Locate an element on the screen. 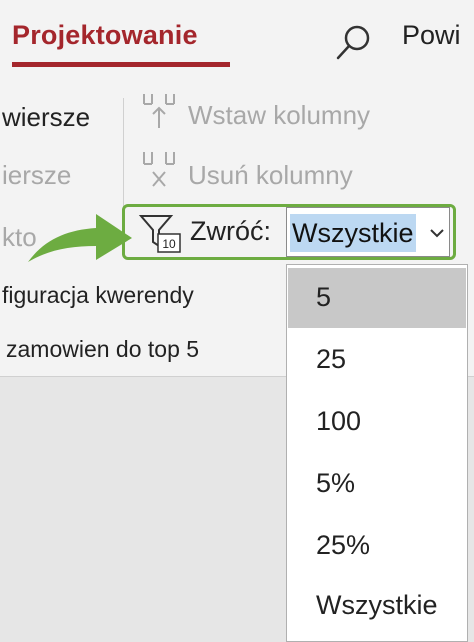  dropdown-option: 25% is located at coordinates (377, 546).